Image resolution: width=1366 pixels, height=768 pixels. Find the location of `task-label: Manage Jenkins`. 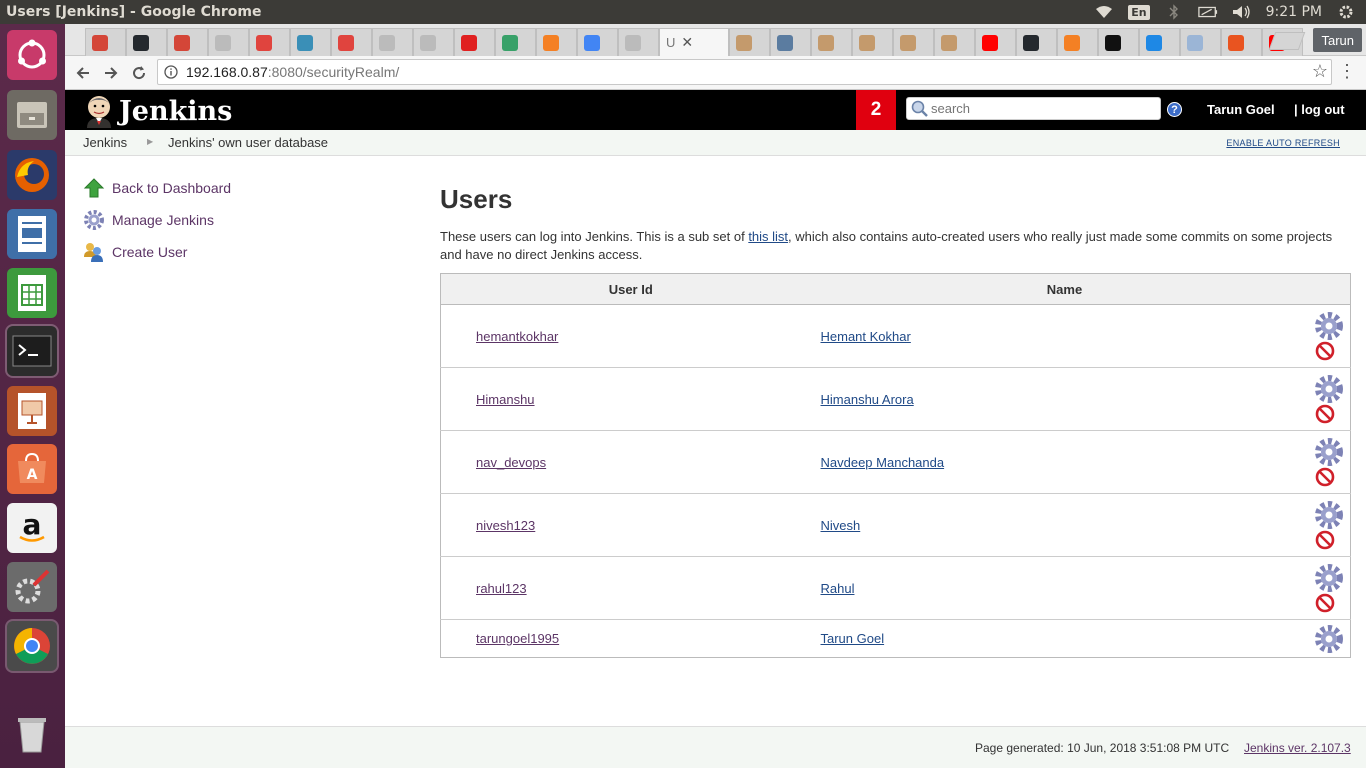

task-label: Manage Jenkins is located at coordinates (163, 220).